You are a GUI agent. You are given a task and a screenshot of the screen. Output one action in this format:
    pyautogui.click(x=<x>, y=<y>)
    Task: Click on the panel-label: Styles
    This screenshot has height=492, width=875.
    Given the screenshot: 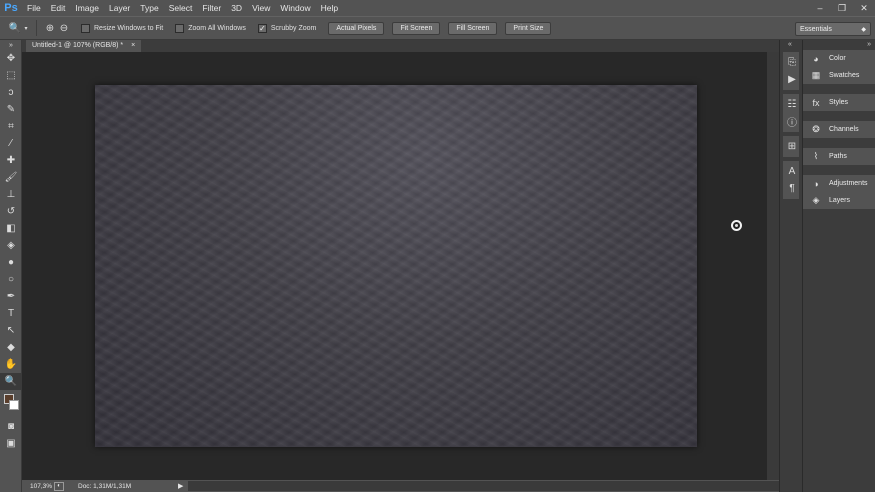 What is the action you would take?
    pyautogui.click(x=839, y=102)
    